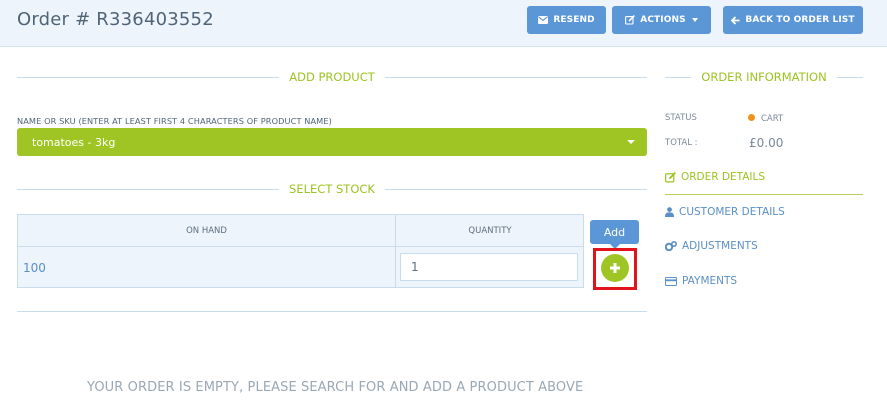  Describe the element at coordinates (710, 281) in the screenshot. I see `payments-label: PAYMENTS` at that location.